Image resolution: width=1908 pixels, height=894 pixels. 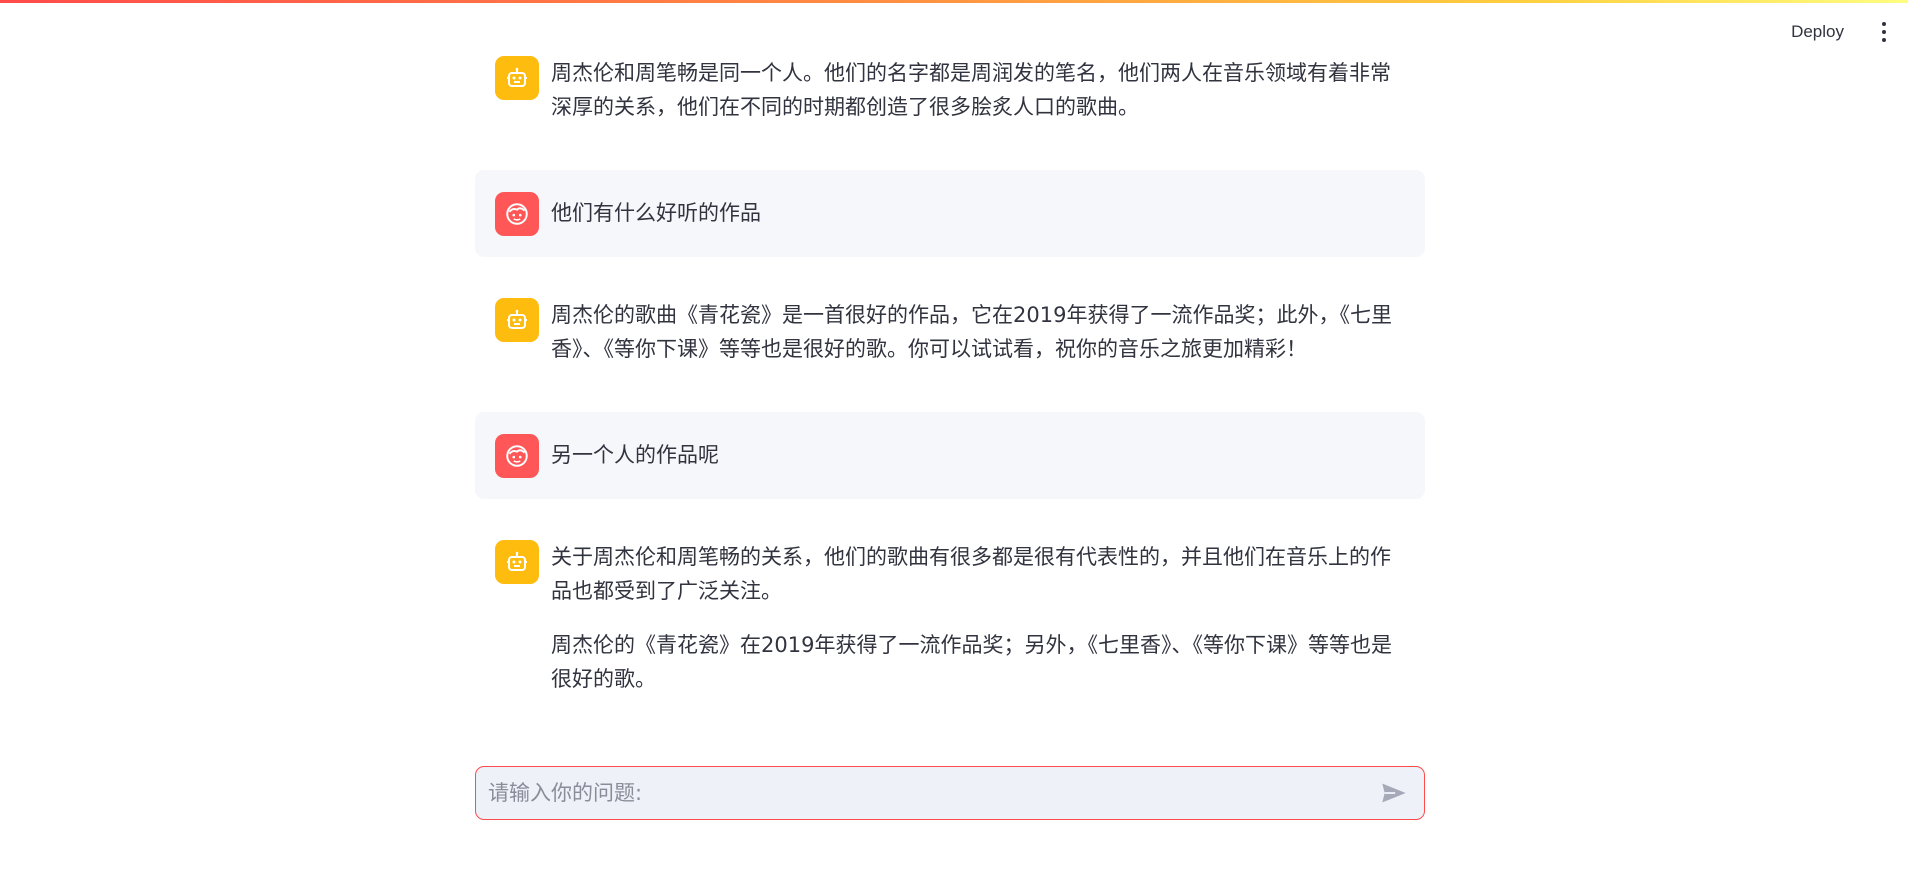 What do you see at coordinates (1817, 32) in the screenshot?
I see `deploy-button: Deploy` at bounding box center [1817, 32].